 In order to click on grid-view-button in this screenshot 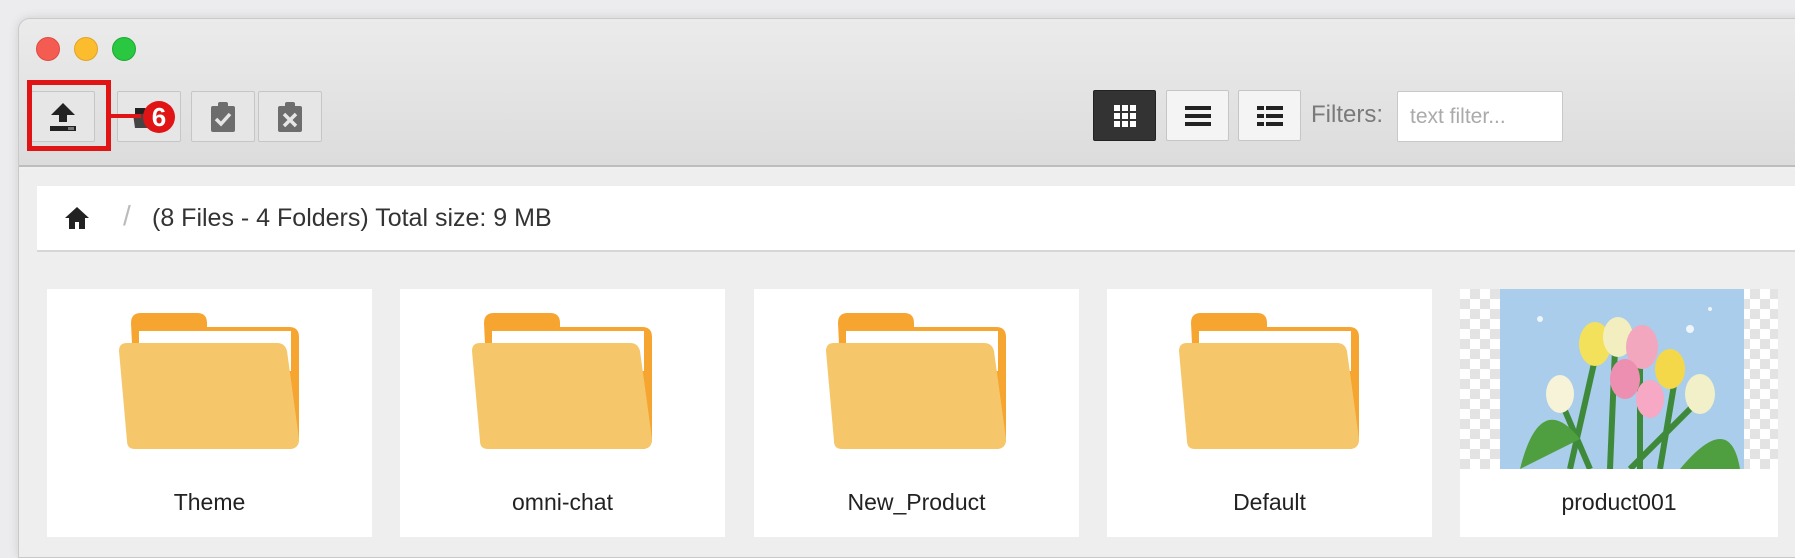, I will do `click(1124, 115)`.